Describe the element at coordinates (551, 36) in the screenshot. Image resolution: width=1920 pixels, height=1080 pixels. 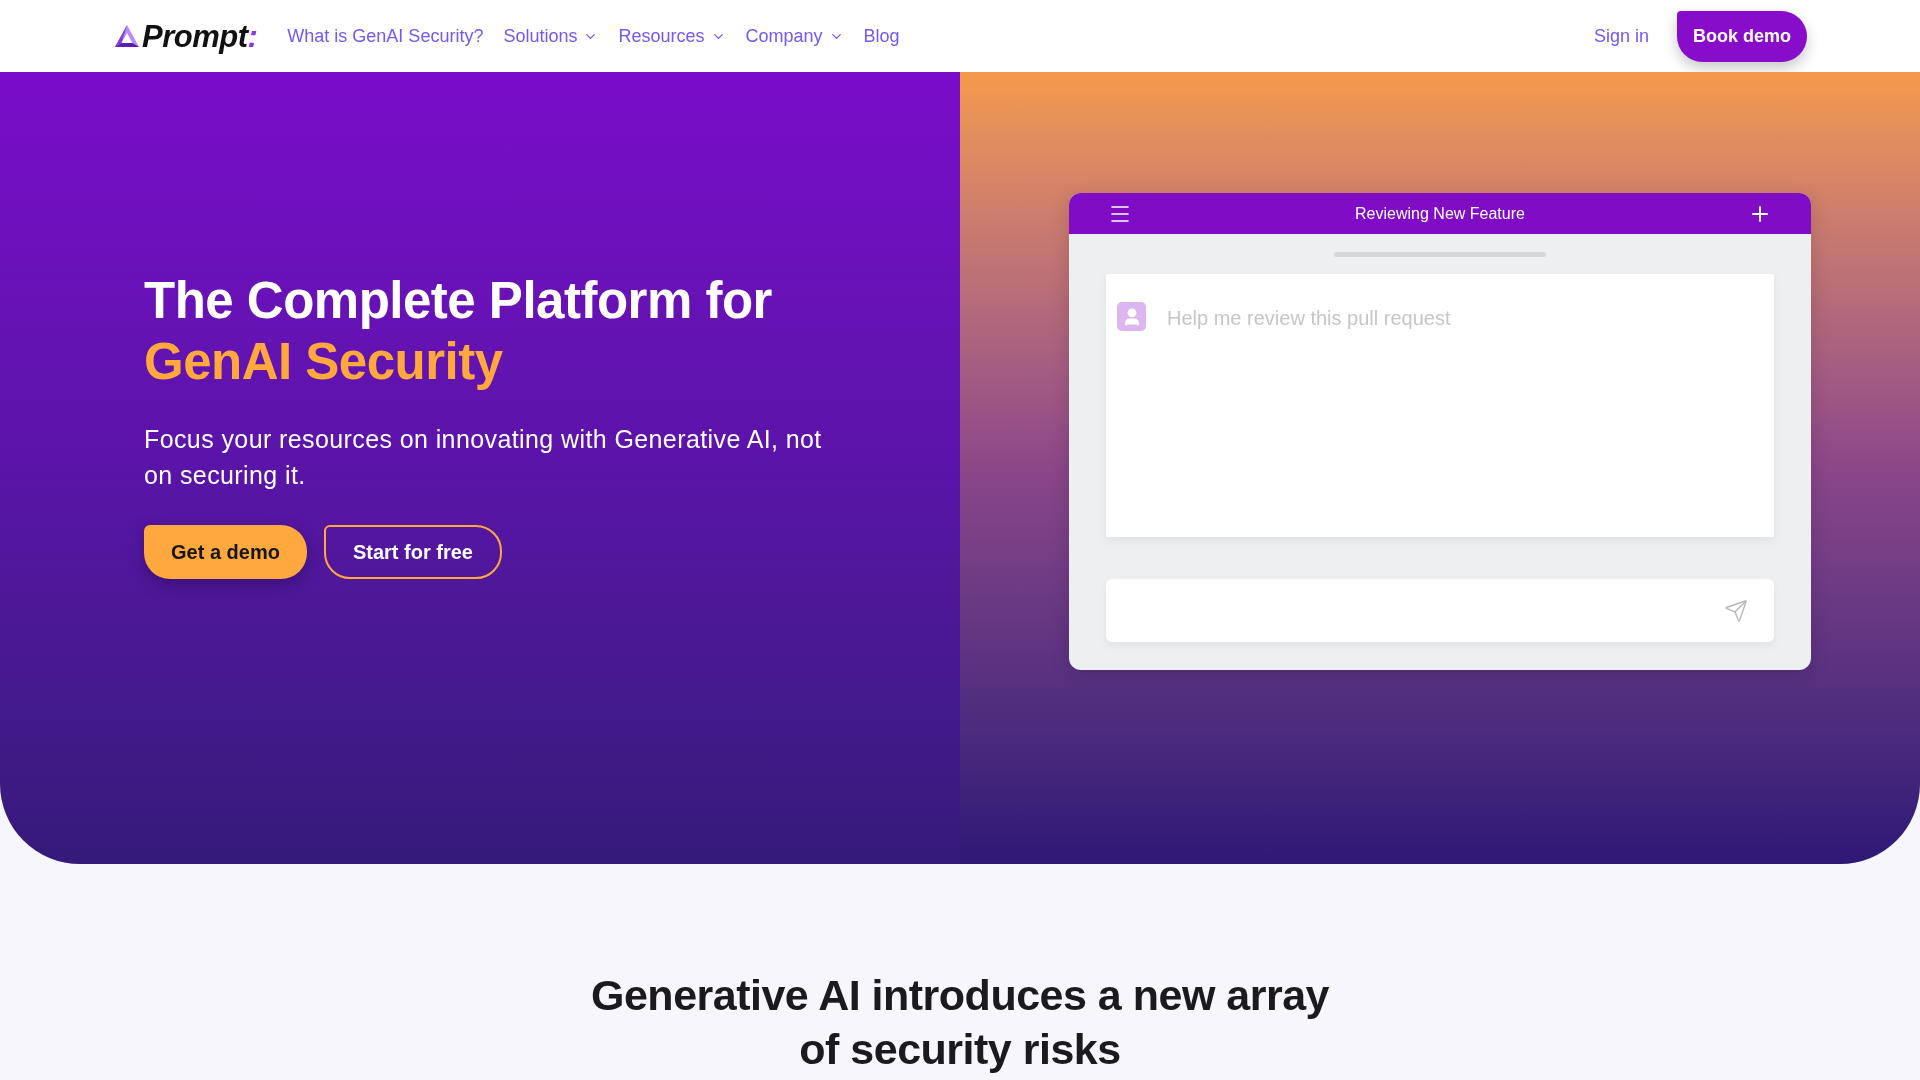
I see `nav-link: Solutions` at that location.